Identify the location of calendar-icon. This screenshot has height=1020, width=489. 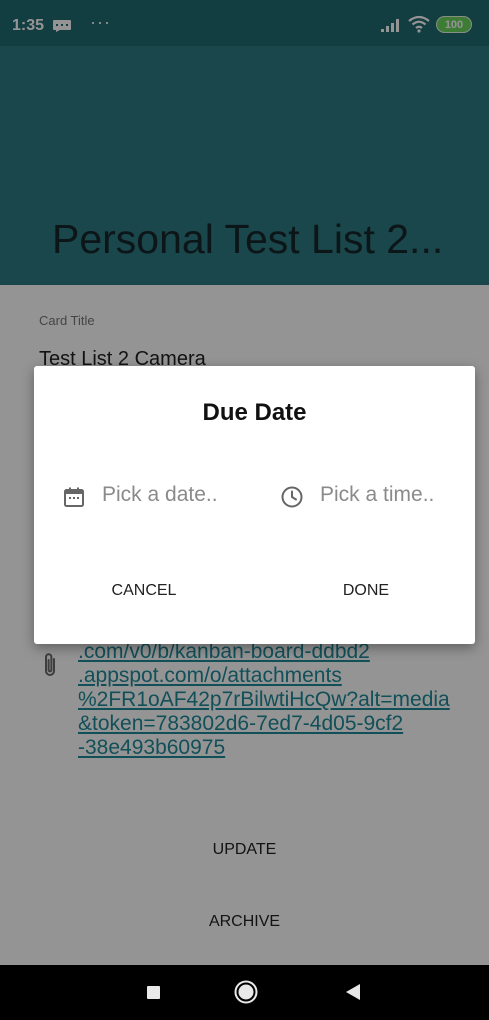
(74, 497).